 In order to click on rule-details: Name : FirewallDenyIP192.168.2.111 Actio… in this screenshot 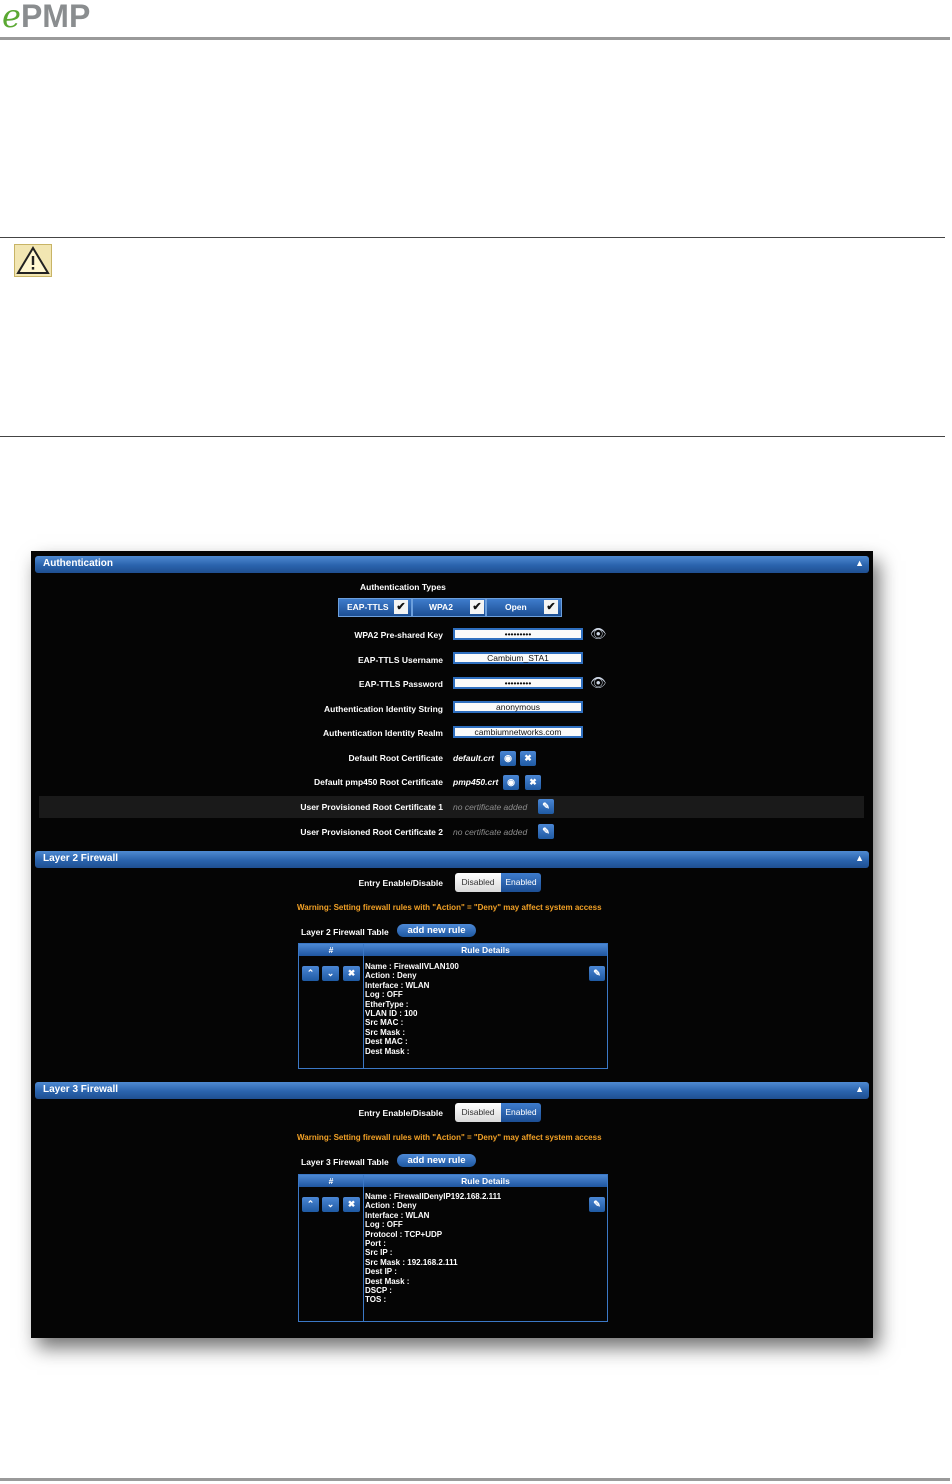, I will do `click(433, 1248)`.